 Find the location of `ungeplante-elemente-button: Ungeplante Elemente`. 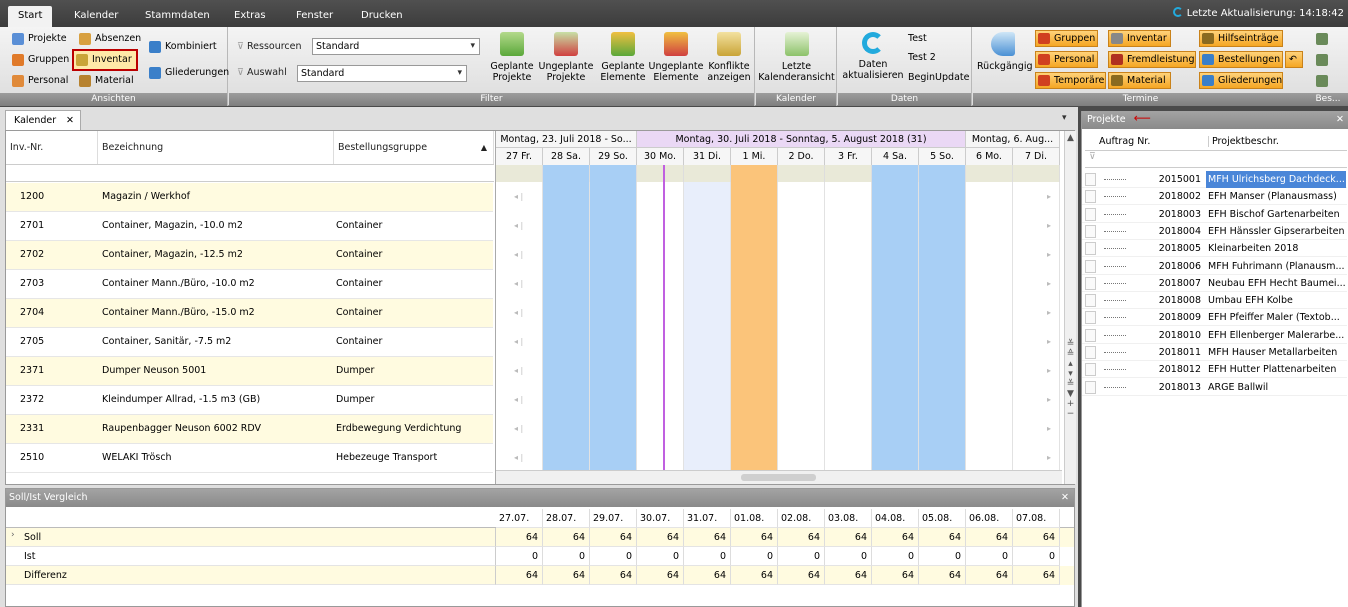

ungeplante-elemente-button: Ungeplante Elemente is located at coordinates (676, 56).